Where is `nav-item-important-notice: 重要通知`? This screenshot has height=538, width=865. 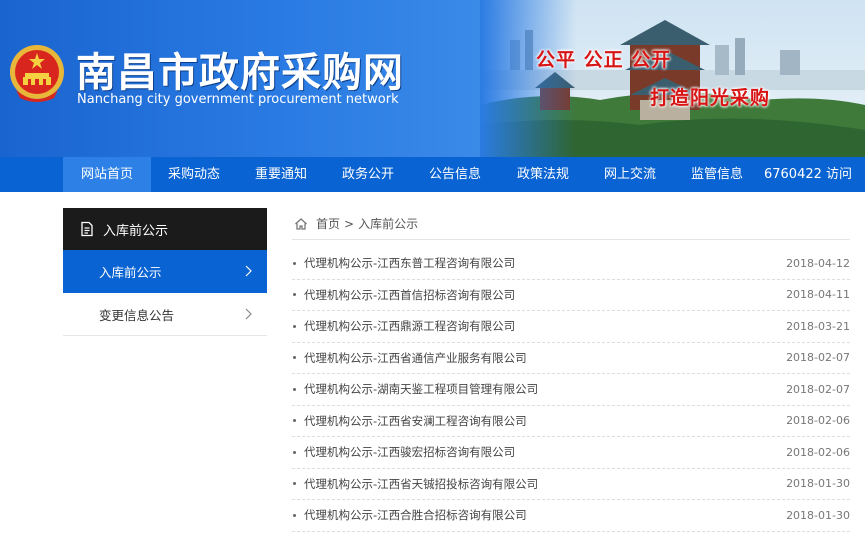
nav-item-important-notice: 重要通知 is located at coordinates (281, 174).